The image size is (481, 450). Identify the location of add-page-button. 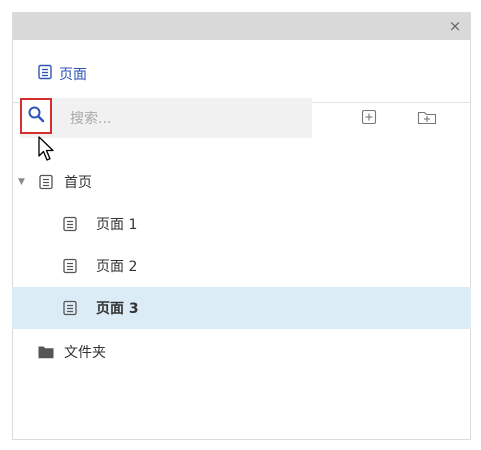
(369, 119).